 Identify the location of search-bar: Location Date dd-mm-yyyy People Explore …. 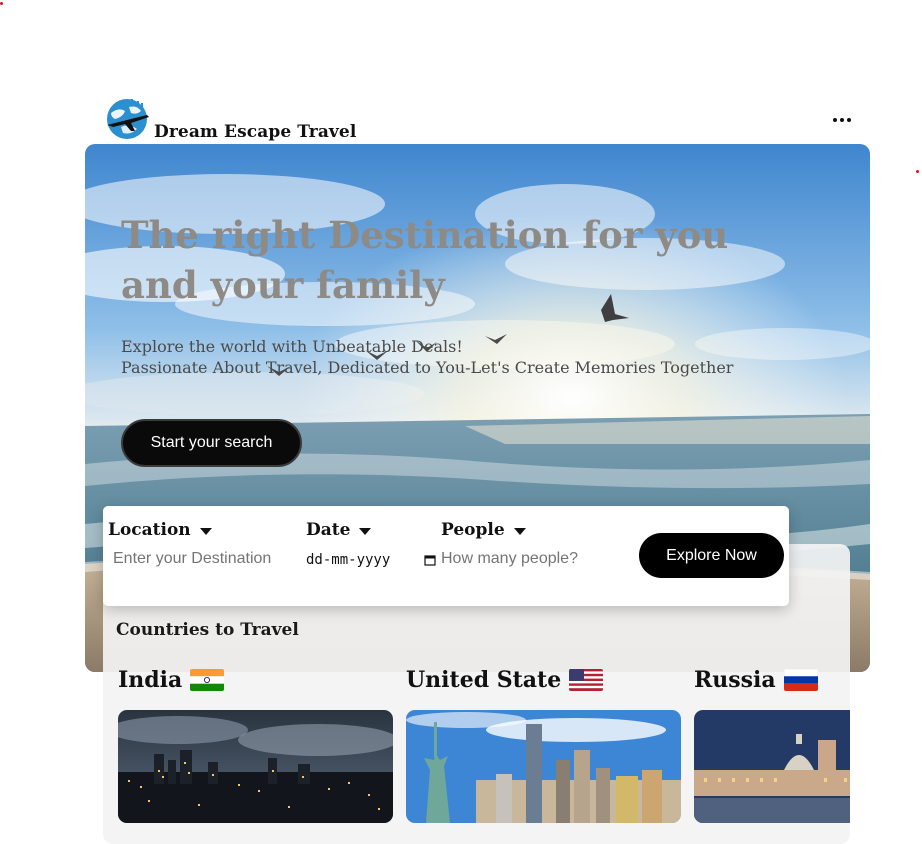
(446, 556).